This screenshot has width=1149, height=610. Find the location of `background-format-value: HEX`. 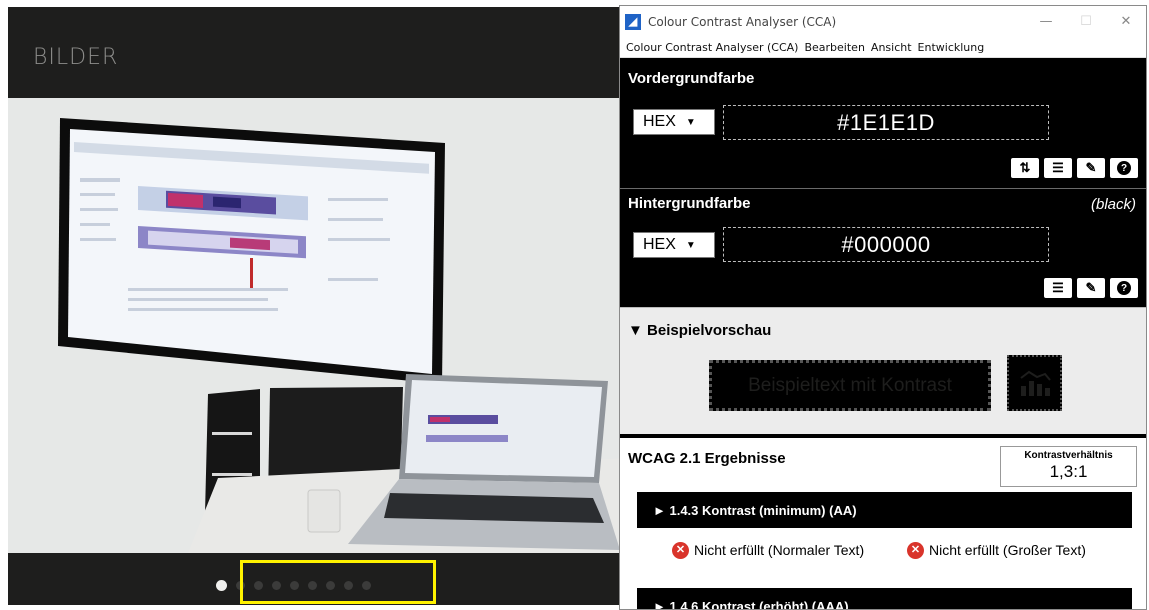

background-format-value: HEX is located at coordinates (659, 244).